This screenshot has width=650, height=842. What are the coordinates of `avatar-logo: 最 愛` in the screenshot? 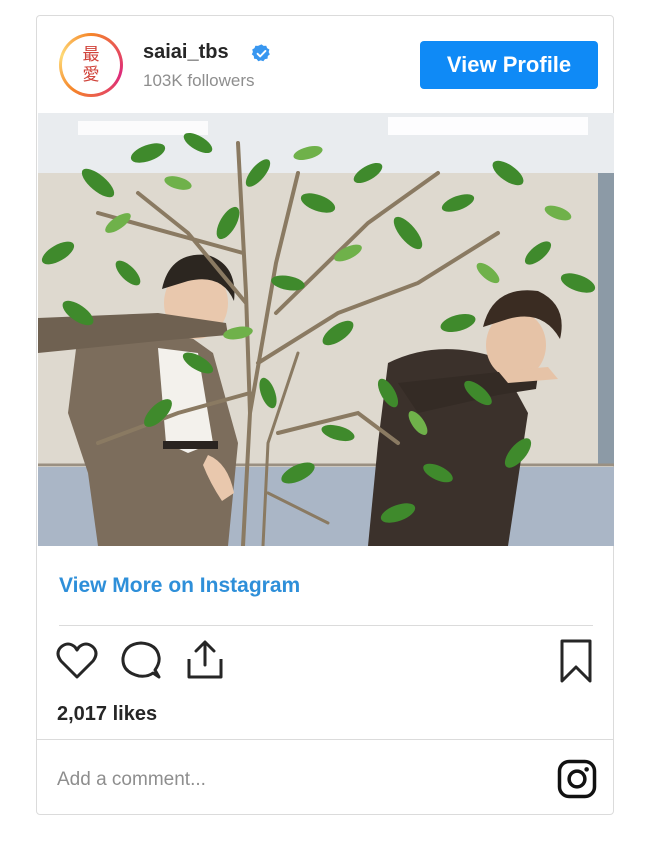 It's located at (91, 65).